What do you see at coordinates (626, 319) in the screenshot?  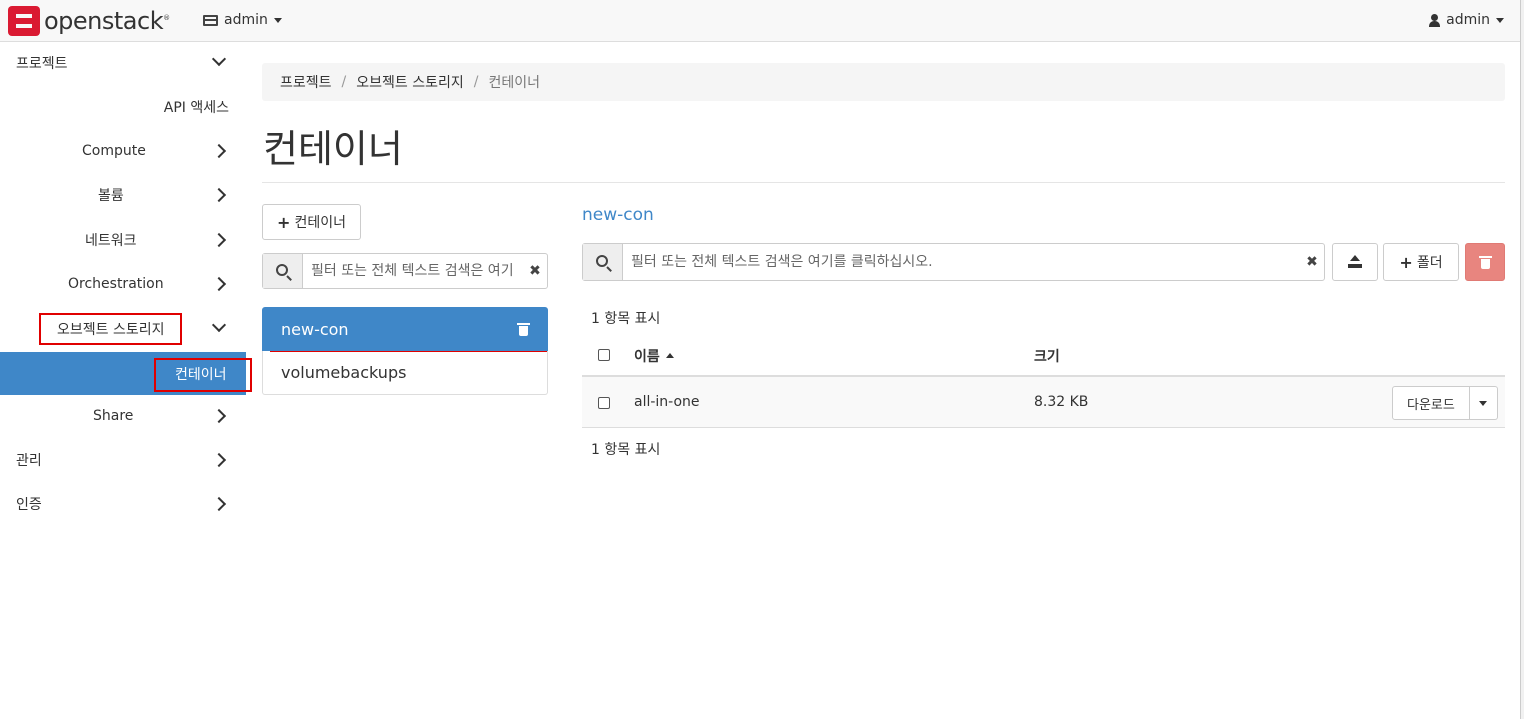 I see `item-count-top: 1 항목 표시` at bounding box center [626, 319].